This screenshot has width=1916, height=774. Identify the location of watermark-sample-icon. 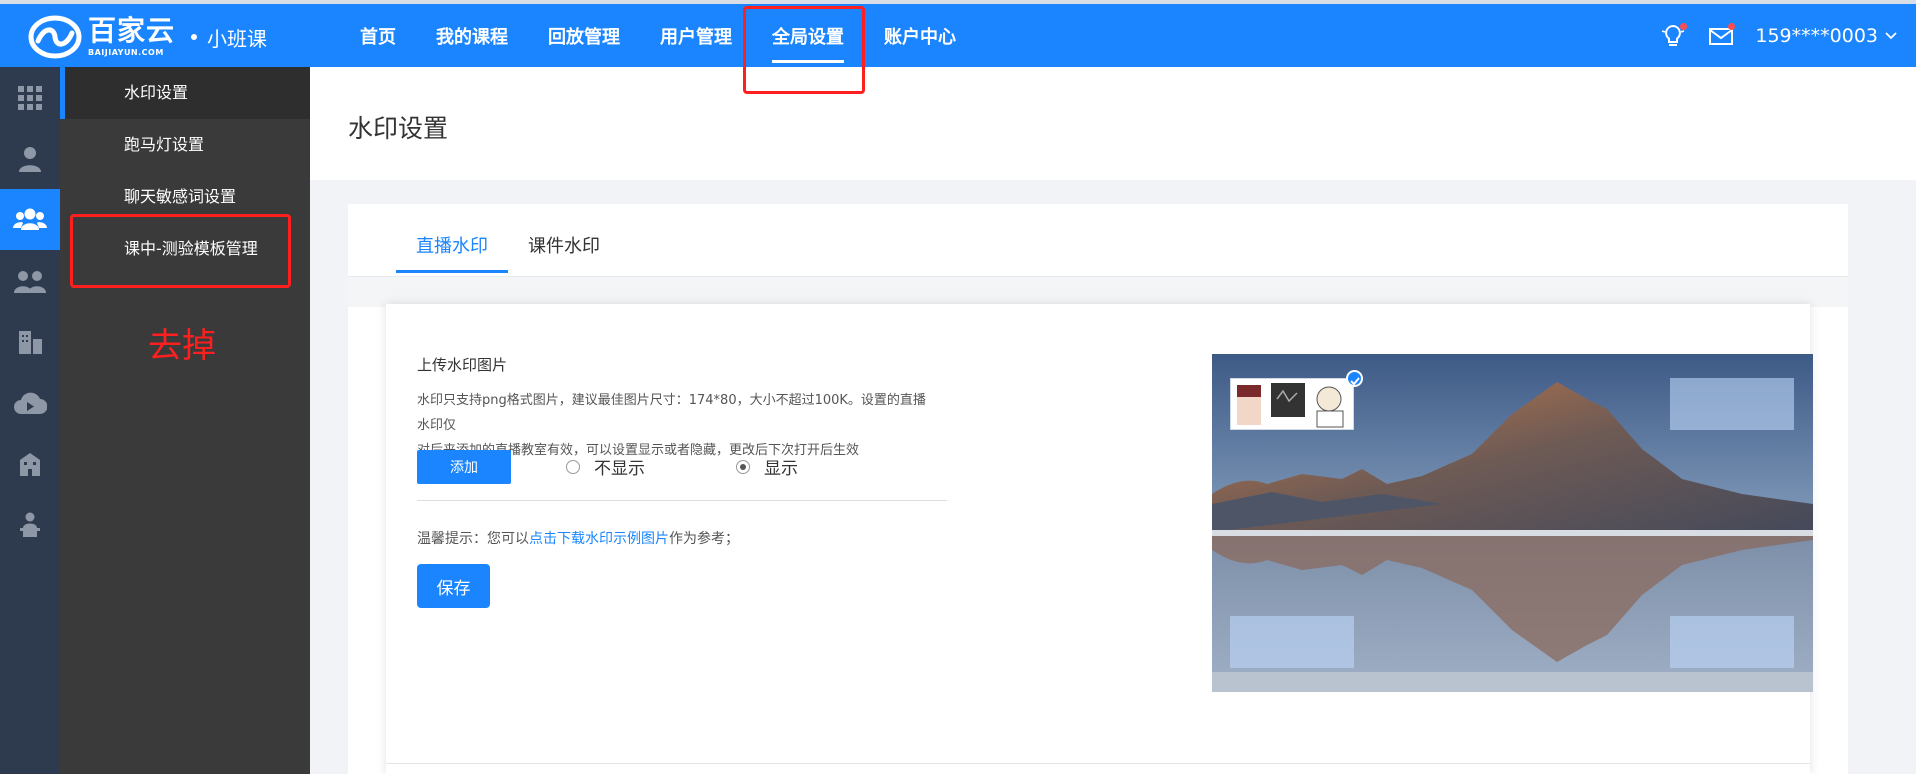
(1290, 405).